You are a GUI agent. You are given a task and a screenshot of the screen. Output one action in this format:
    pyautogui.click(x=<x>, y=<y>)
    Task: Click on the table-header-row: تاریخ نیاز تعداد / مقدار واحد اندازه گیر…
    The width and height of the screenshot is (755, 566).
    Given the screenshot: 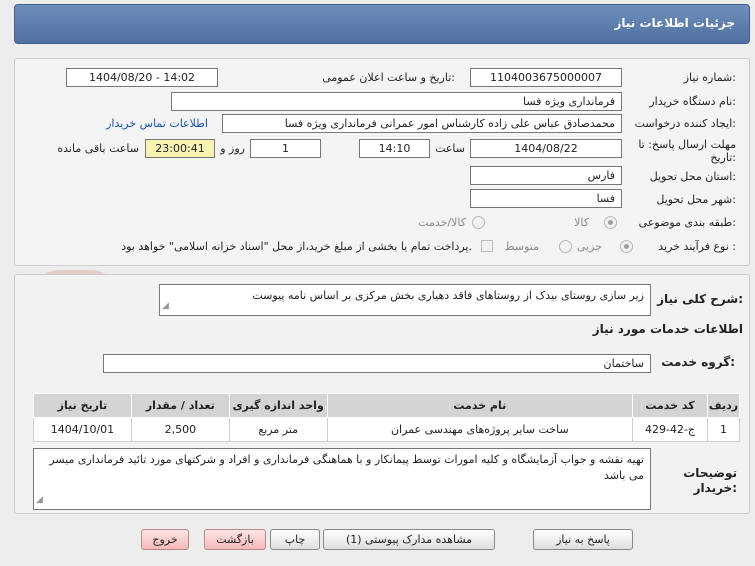 What is the action you would take?
    pyautogui.click(x=387, y=405)
    